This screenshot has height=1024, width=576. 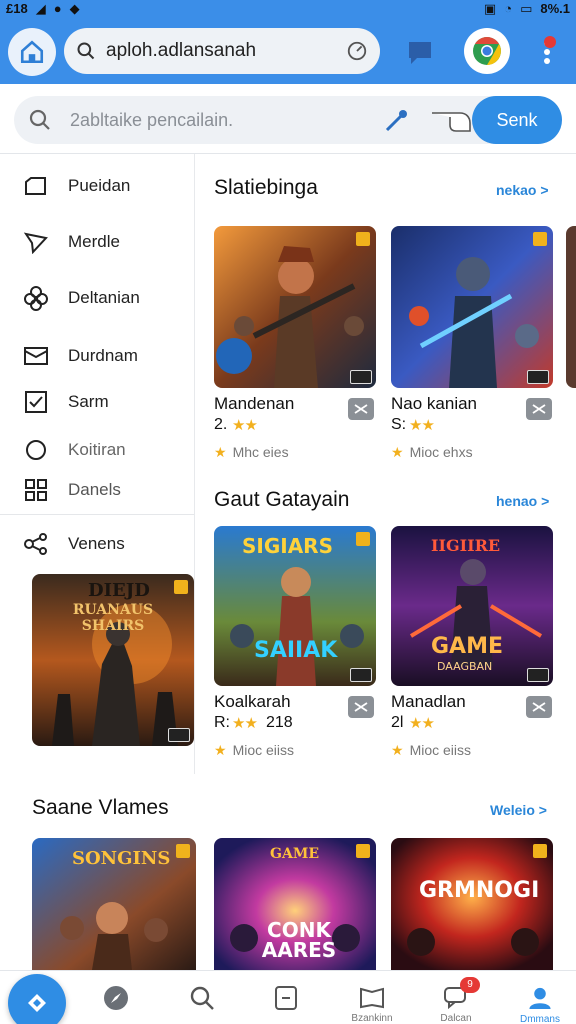 What do you see at coordinates (526, 8) in the screenshot?
I see `battery-icon: ▭` at bounding box center [526, 8].